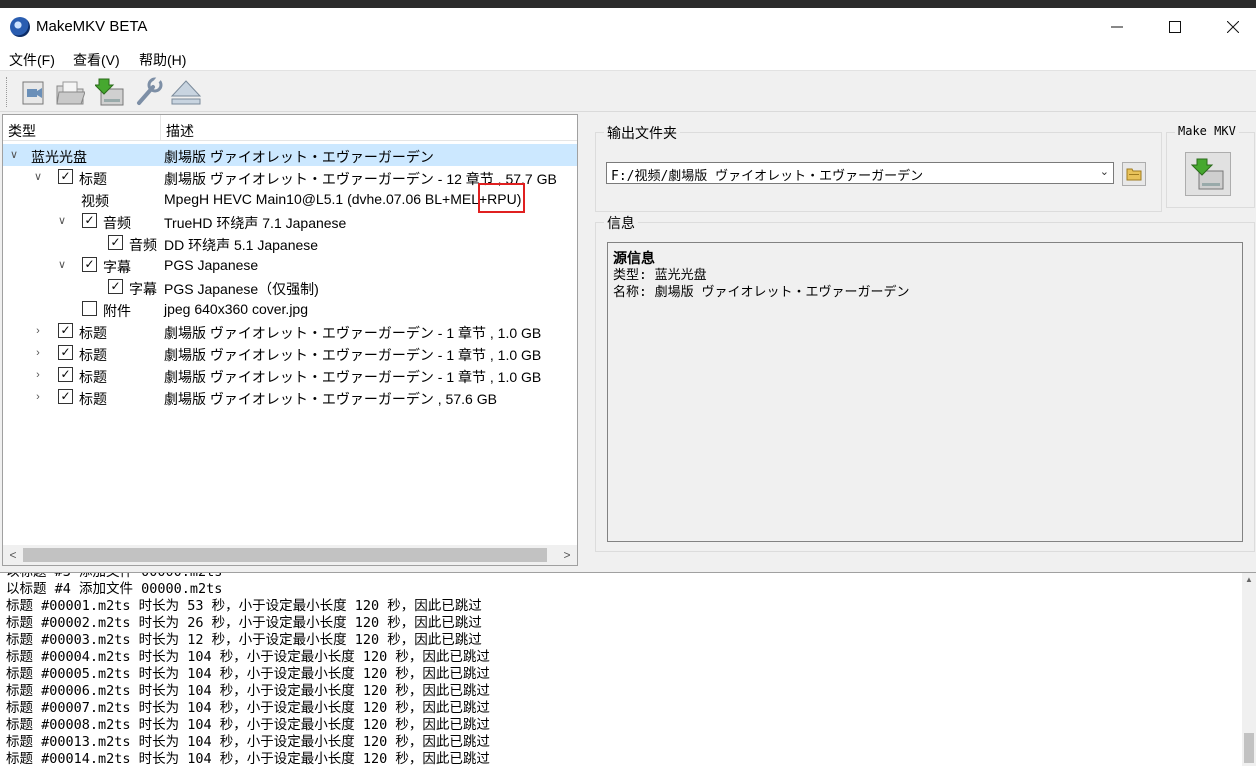 This screenshot has height=766, width=1256. I want to click on menu-file: 文件(F), so click(32, 60).